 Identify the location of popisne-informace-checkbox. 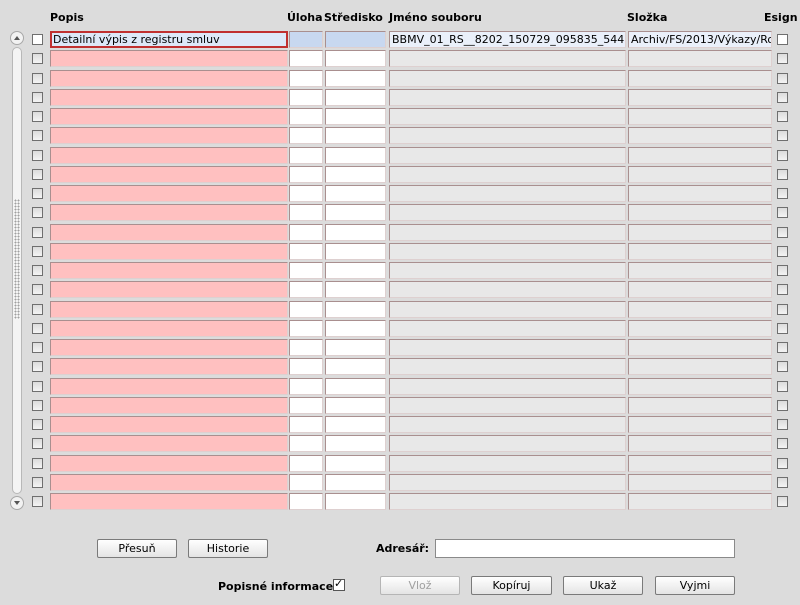
(339, 584).